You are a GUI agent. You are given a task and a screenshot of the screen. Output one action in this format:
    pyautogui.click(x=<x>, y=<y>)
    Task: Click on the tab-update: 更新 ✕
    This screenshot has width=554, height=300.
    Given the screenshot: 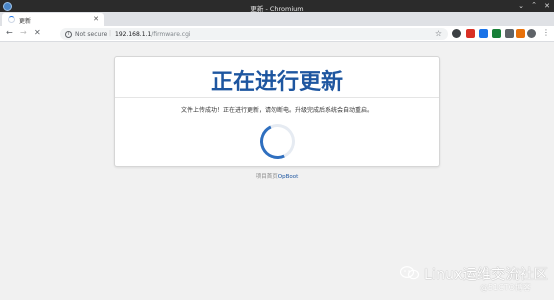 What is the action you would take?
    pyautogui.click(x=53, y=19)
    